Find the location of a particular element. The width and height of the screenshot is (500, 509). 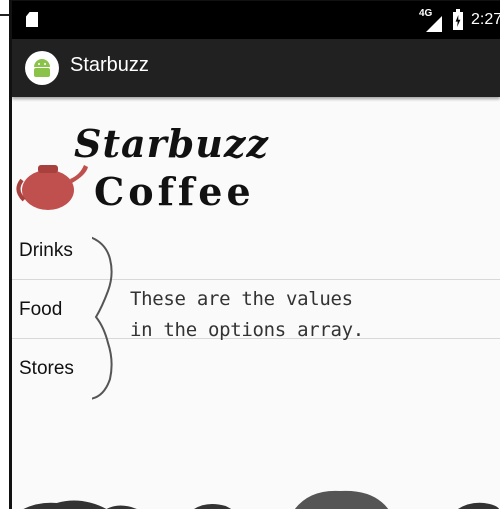

annotation-line-2: in the options array. is located at coordinates (247, 330).